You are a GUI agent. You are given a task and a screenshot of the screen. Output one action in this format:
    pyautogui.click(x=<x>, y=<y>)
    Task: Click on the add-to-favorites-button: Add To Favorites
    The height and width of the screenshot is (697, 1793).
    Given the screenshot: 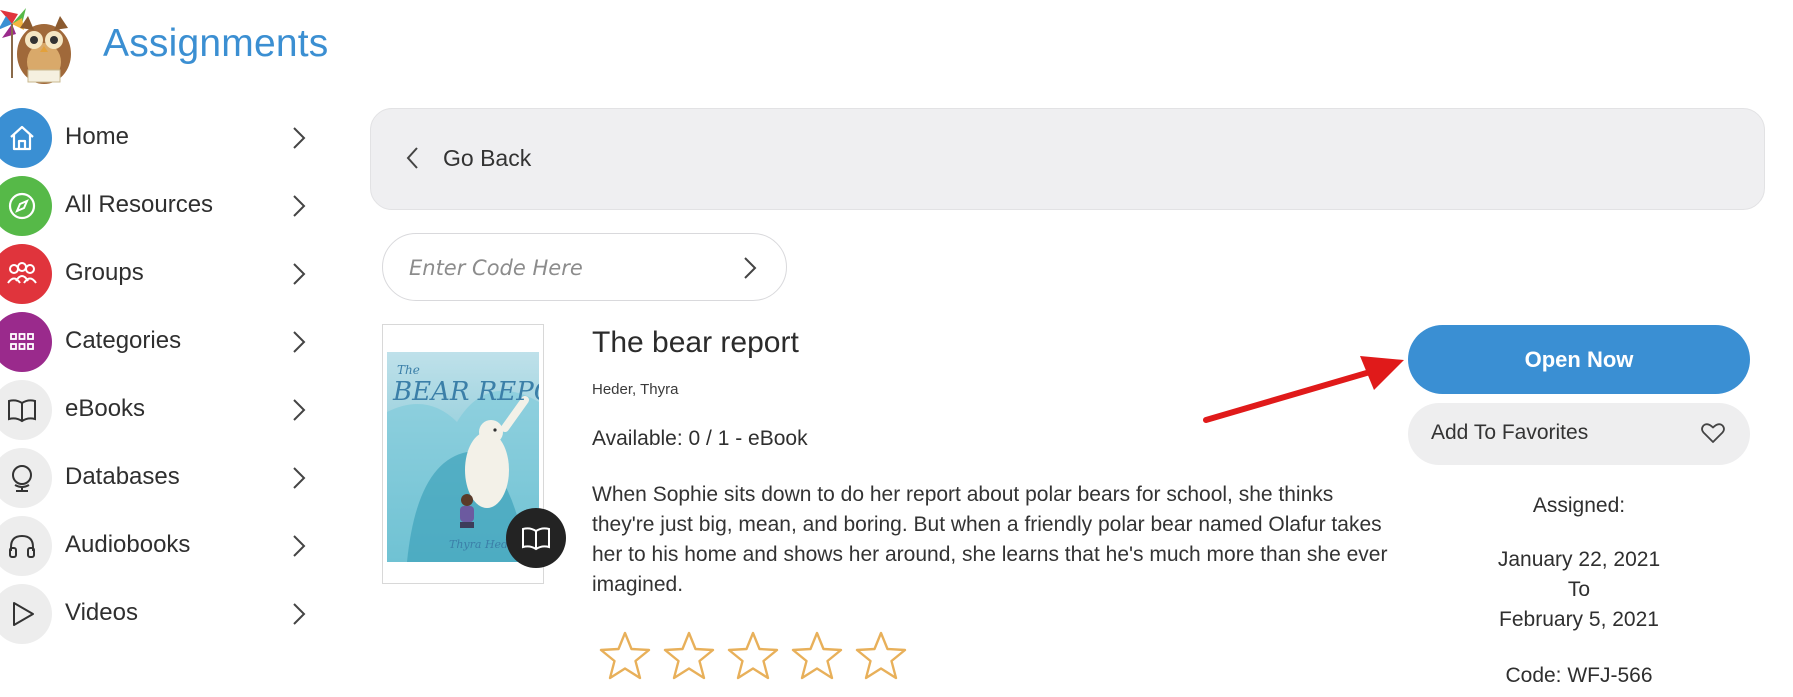 What is the action you would take?
    pyautogui.click(x=1579, y=434)
    